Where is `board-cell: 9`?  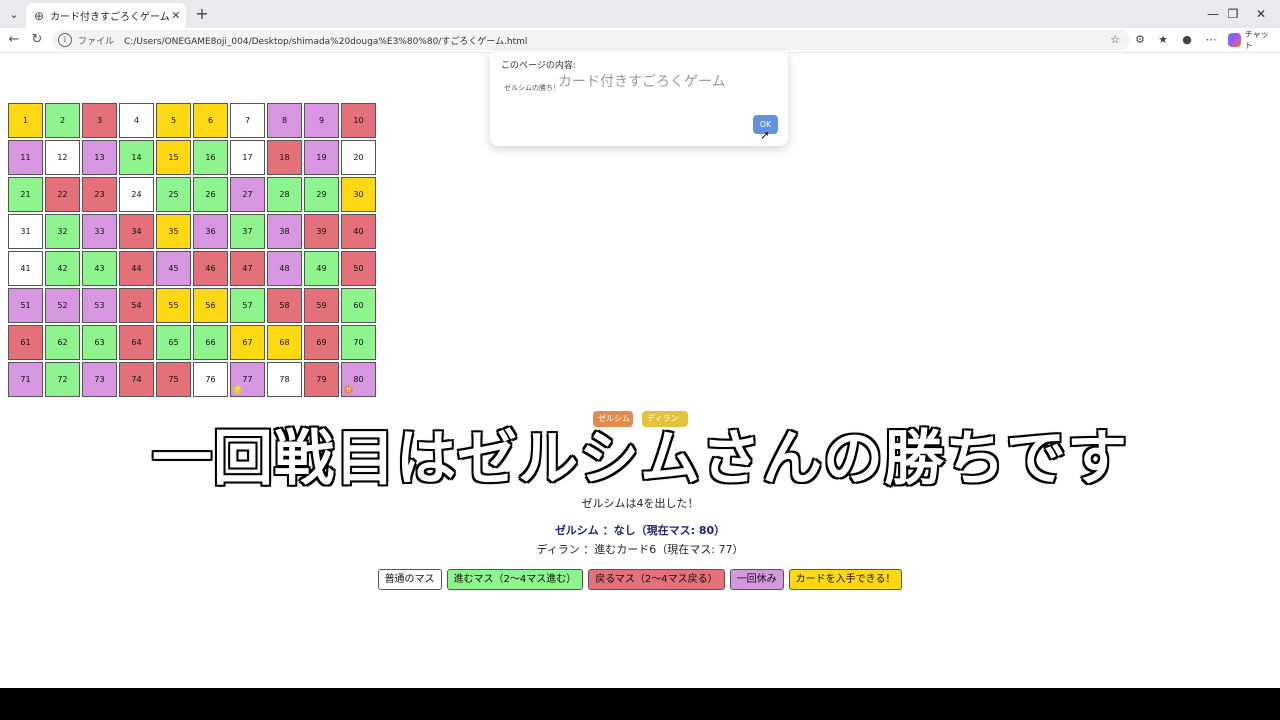
board-cell: 9 is located at coordinates (321, 120).